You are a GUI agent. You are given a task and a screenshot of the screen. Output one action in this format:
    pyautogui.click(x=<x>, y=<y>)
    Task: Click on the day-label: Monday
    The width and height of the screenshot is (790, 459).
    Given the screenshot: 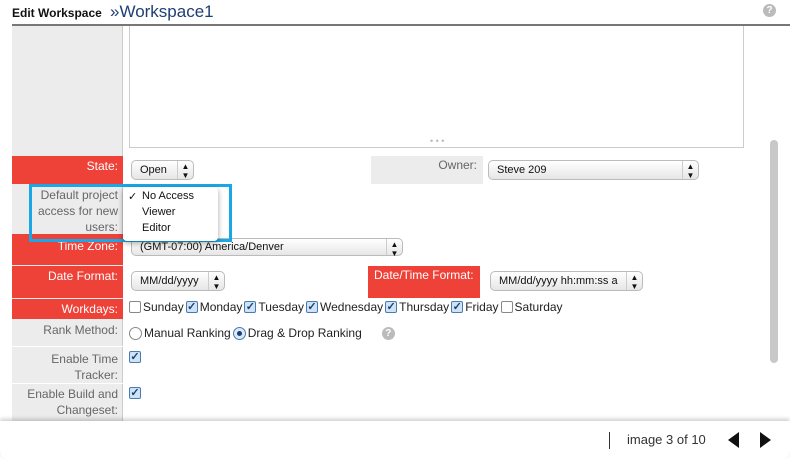 What is the action you would take?
    pyautogui.click(x=221, y=307)
    